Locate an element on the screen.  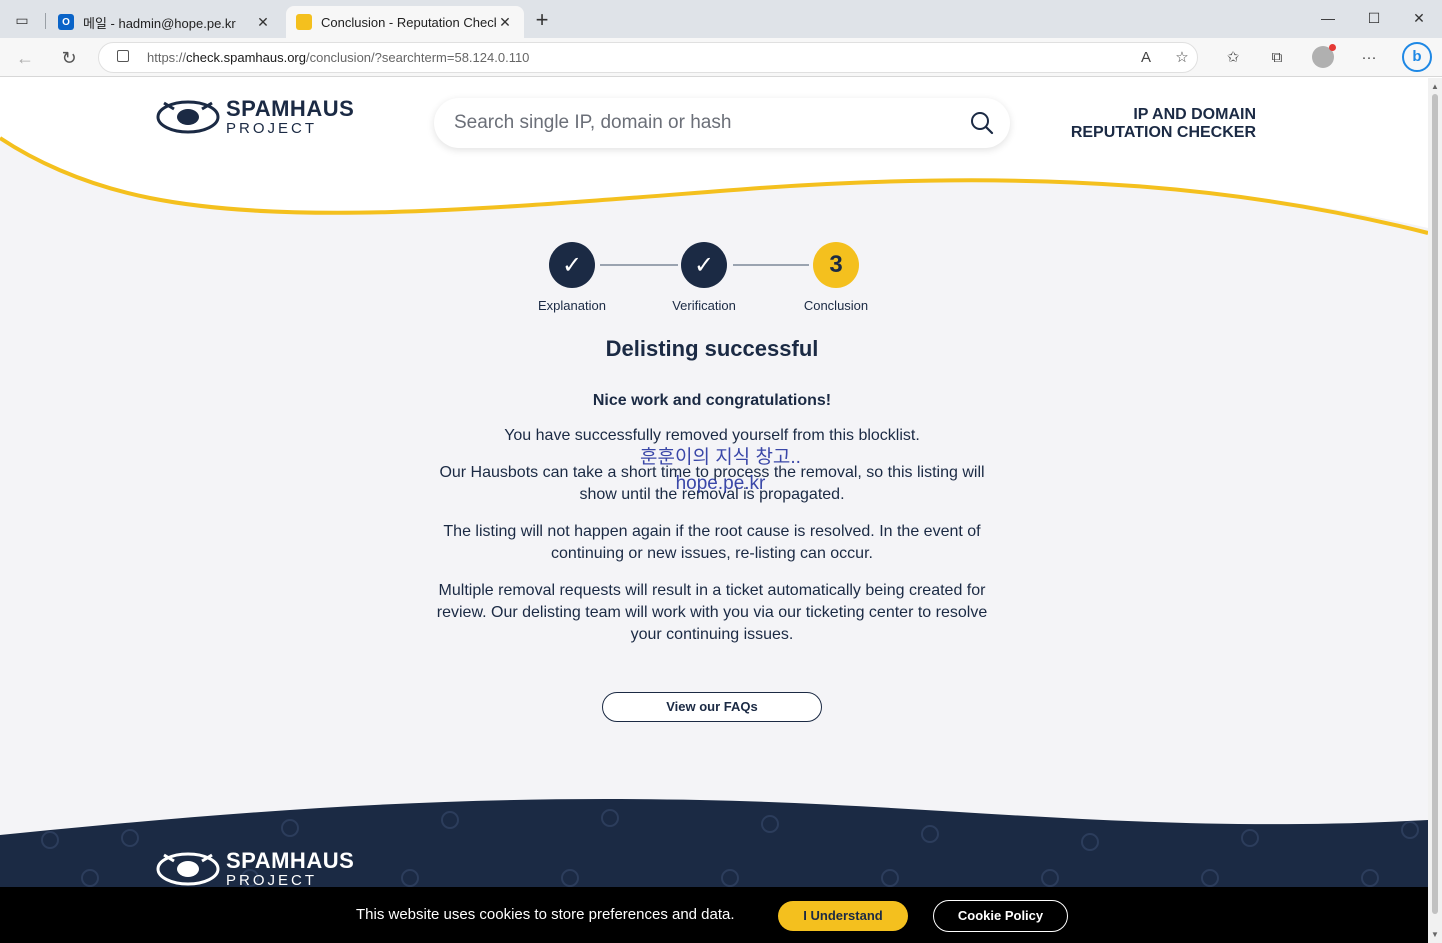
refresh-icon: ↻ is located at coordinates (69, 58).